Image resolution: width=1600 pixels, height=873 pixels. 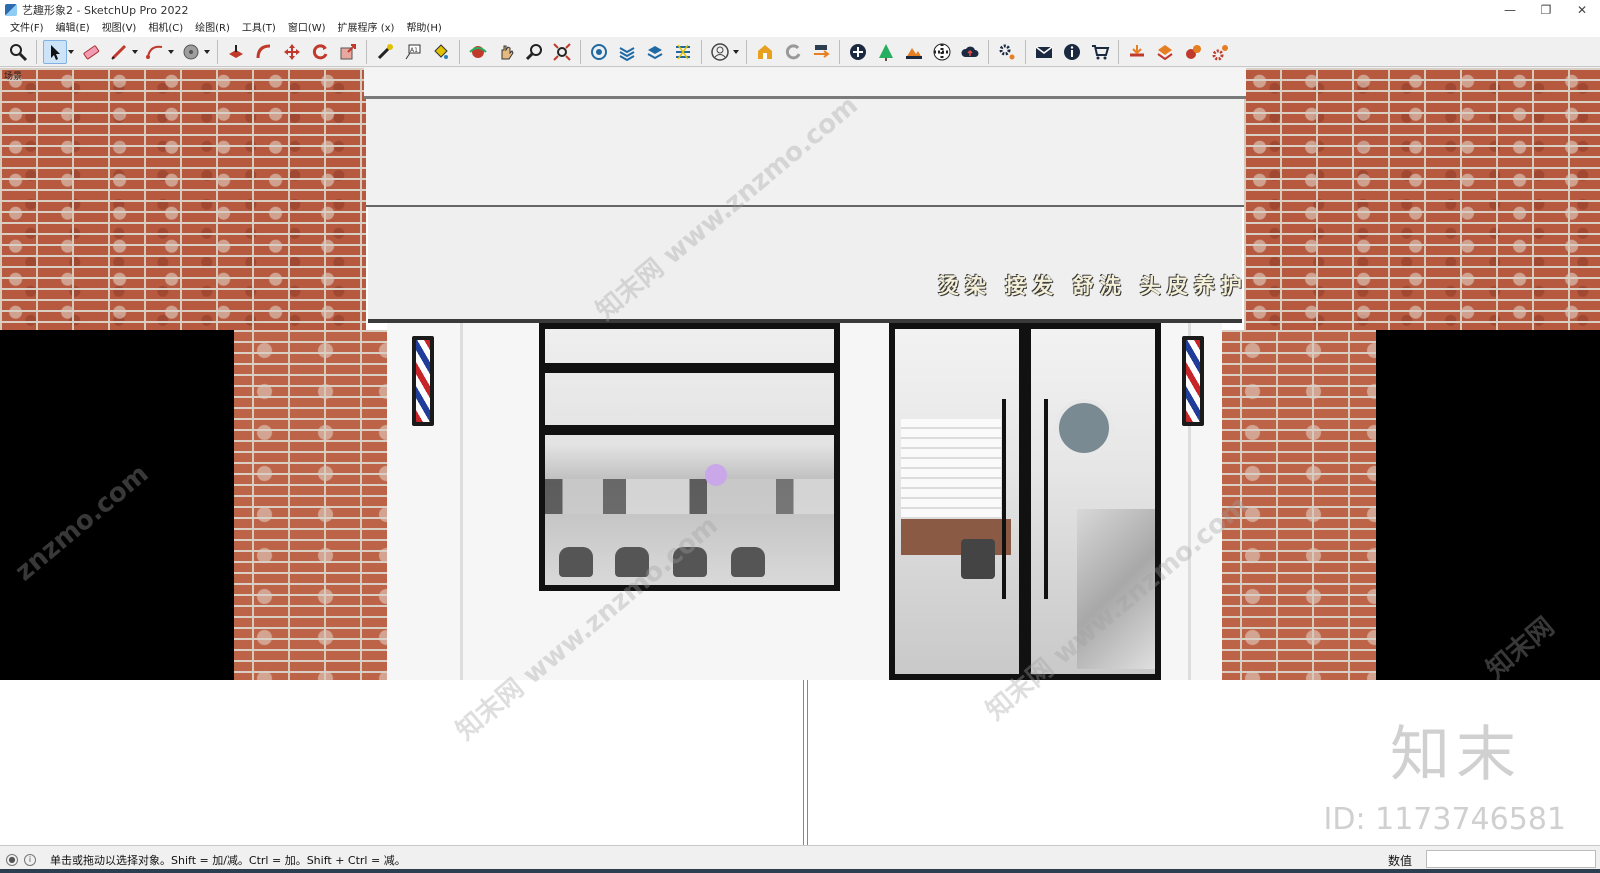 I want to click on export-icon, so click(x=821, y=52).